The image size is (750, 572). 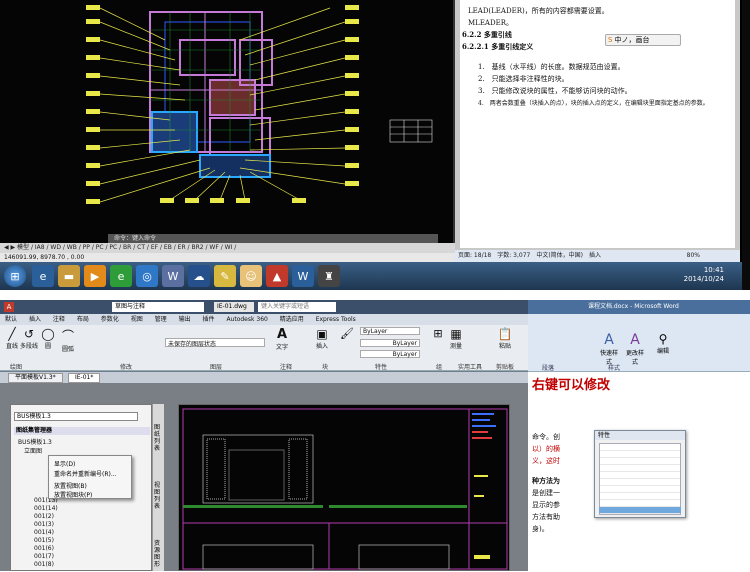 I want to click on arc-button: ⌒ 圆弧, so click(x=68, y=340).